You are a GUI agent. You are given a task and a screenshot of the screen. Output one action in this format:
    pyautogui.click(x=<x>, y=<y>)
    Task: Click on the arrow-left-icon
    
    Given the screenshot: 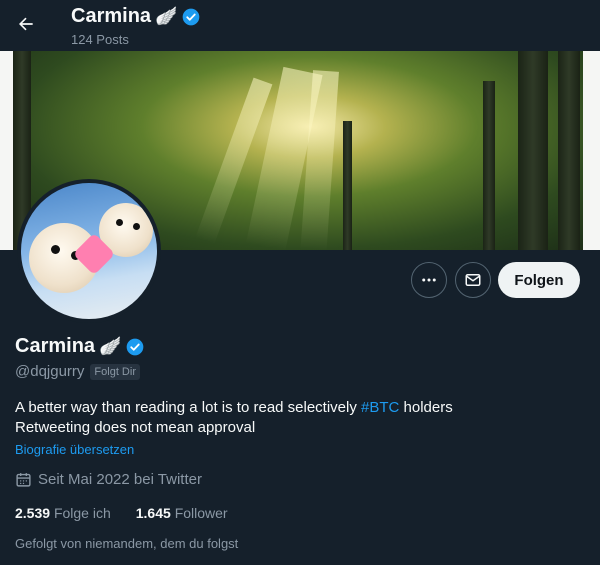 What is the action you would take?
    pyautogui.click(x=26, y=24)
    